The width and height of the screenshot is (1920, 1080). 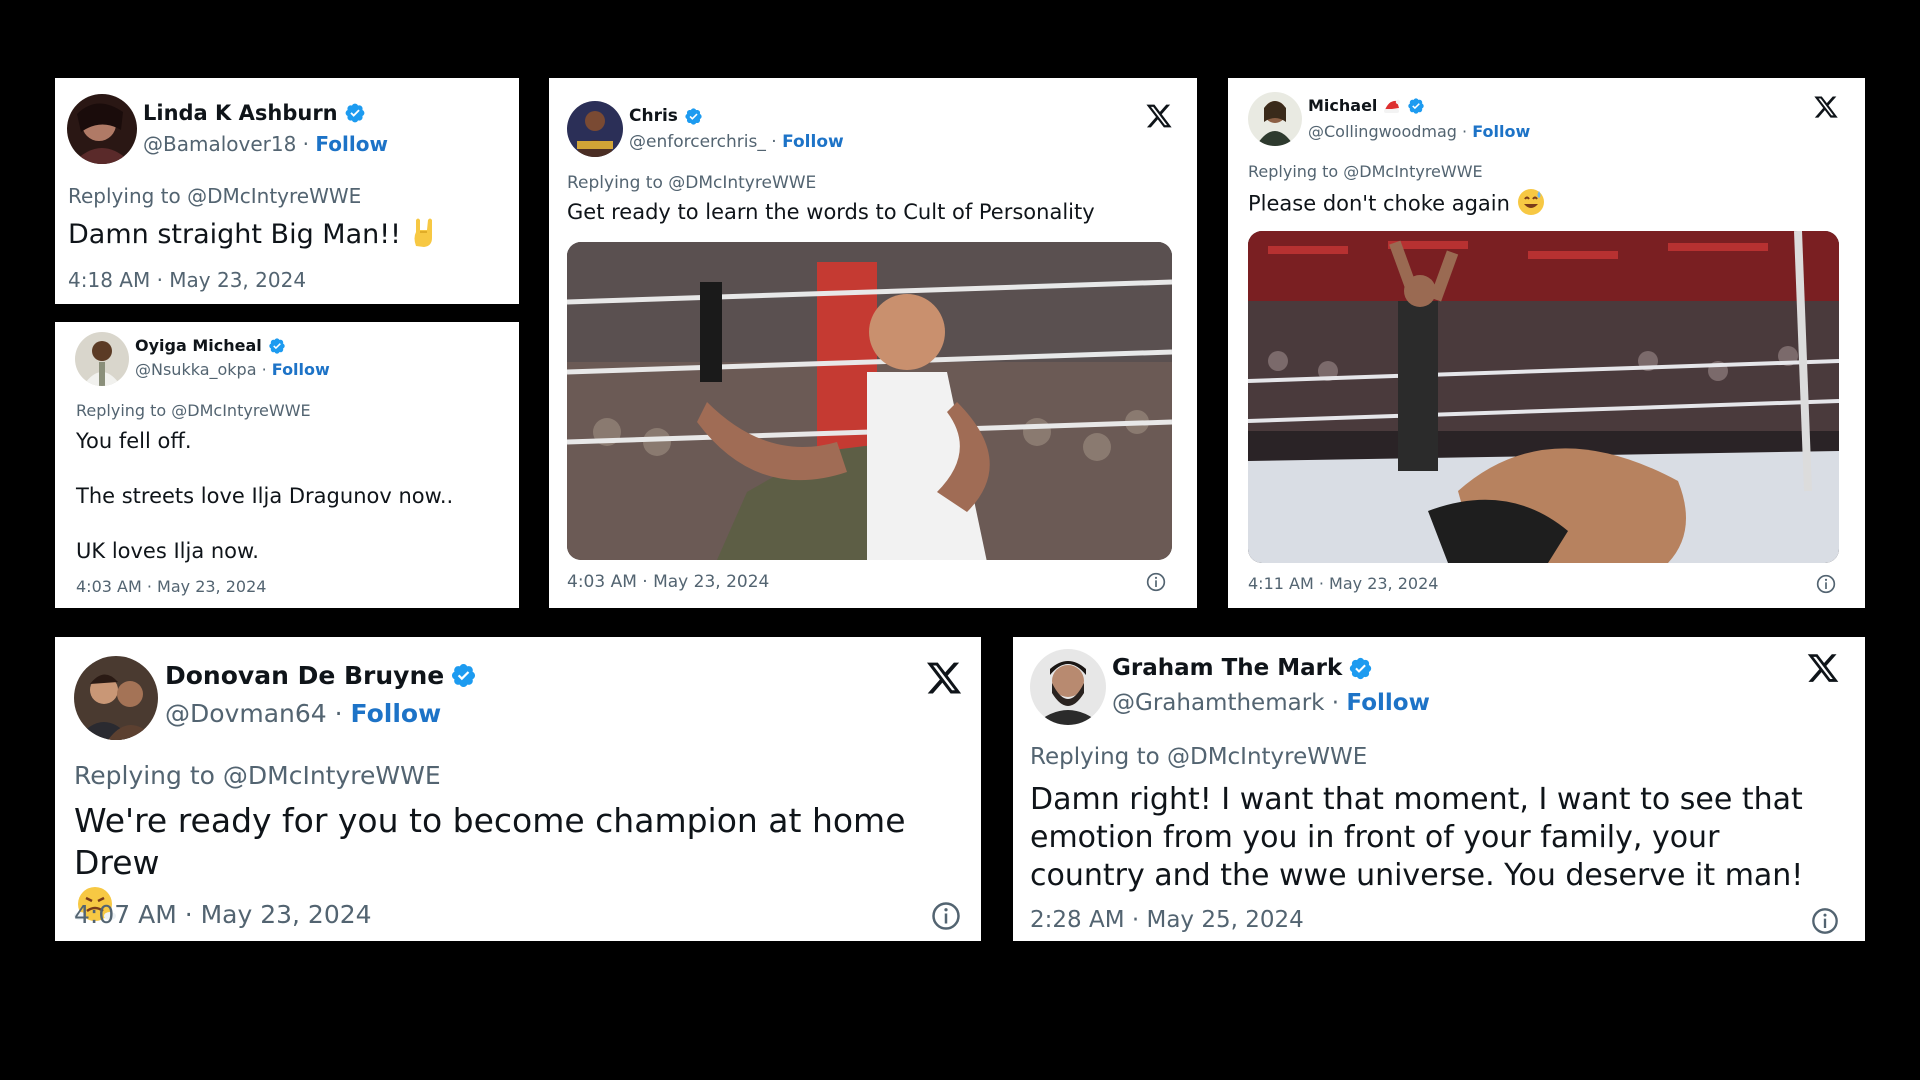 What do you see at coordinates (1392, 106) in the screenshot?
I see `santa-hat-emoji-icon` at bounding box center [1392, 106].